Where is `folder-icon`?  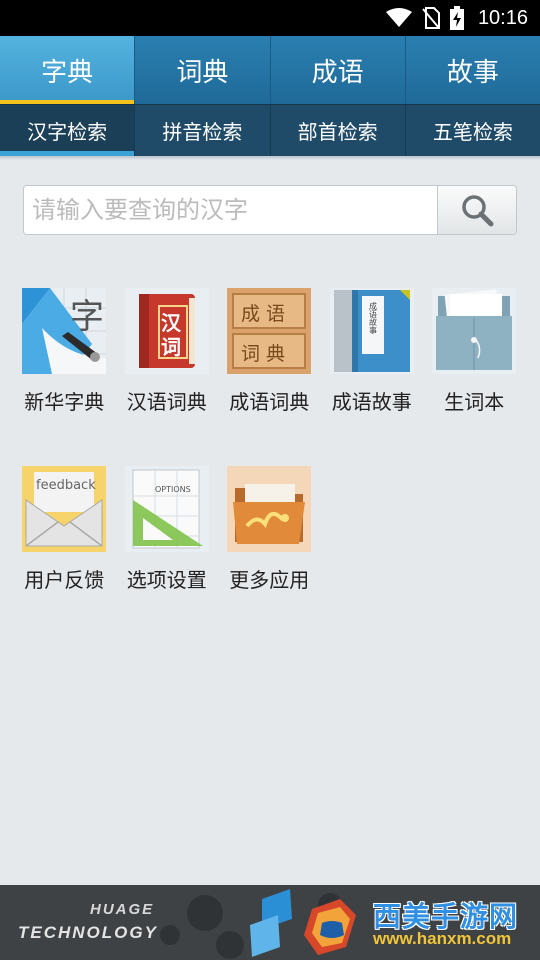 folder-icon is located at coordinates (474, 331).